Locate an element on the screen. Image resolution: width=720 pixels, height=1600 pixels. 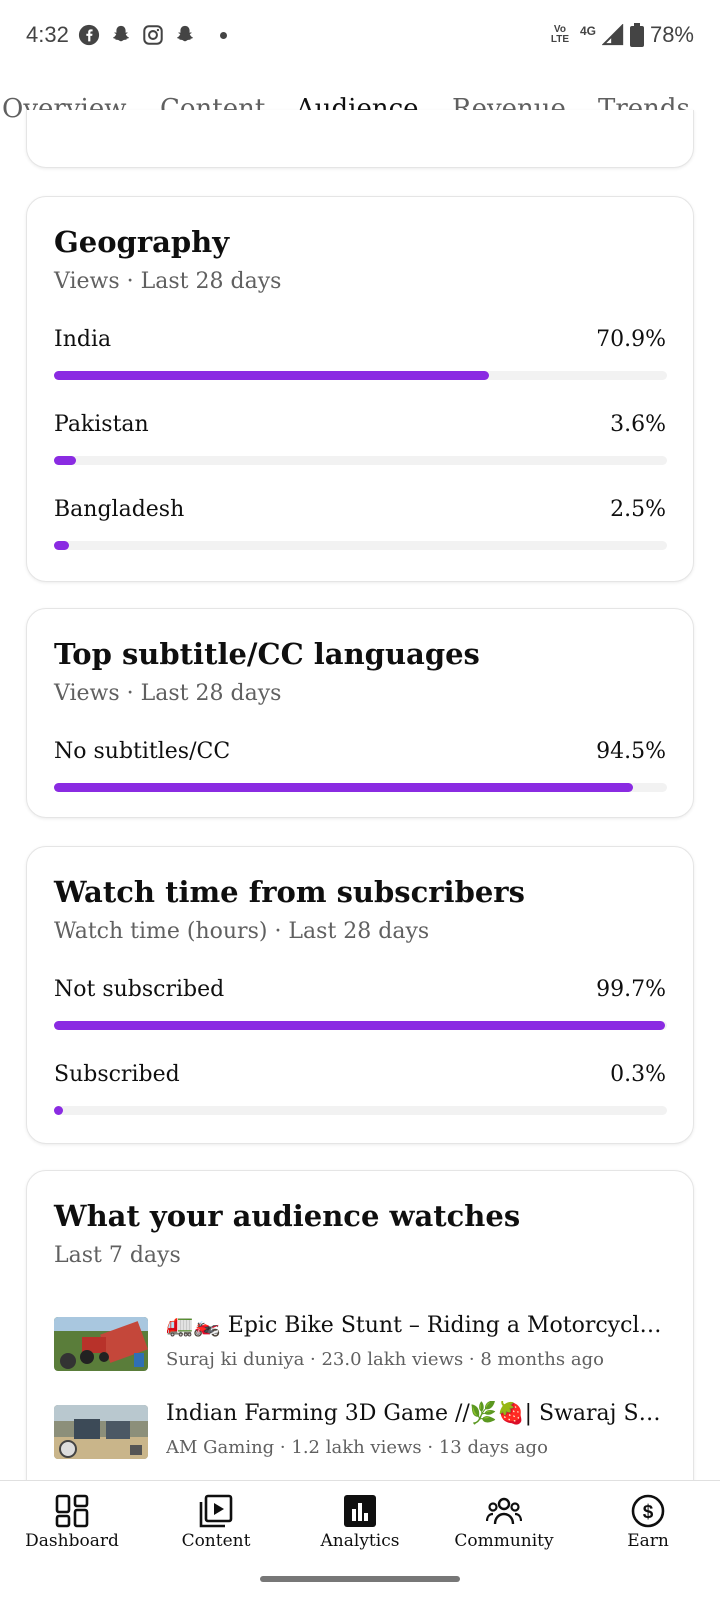
card-title: Geography is located at coordinates (142, 242).